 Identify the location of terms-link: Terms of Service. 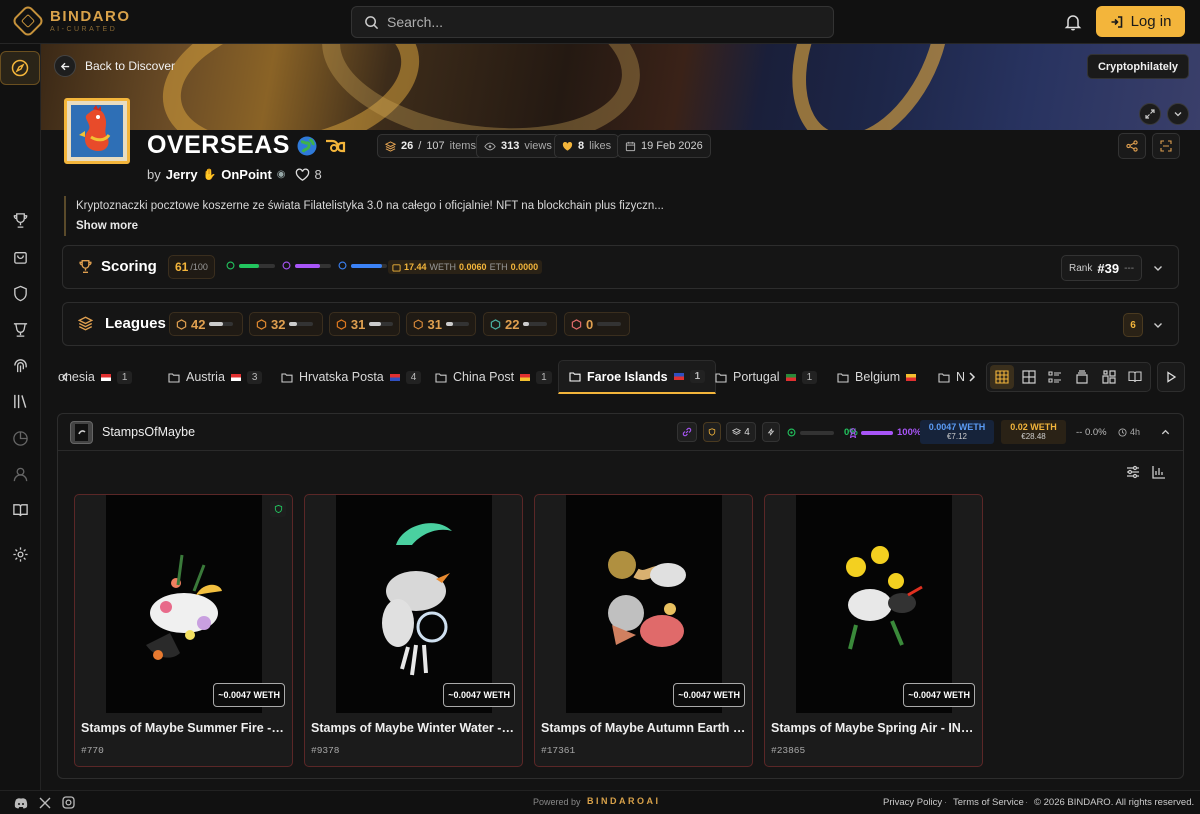
(988, 802).